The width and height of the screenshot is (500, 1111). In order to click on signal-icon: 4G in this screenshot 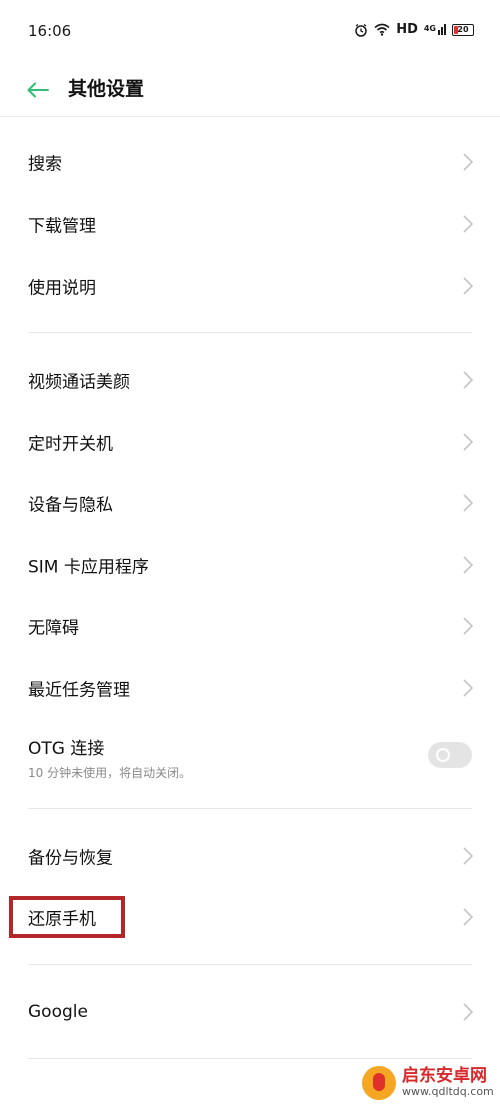, I will do `click(435, 29)`.